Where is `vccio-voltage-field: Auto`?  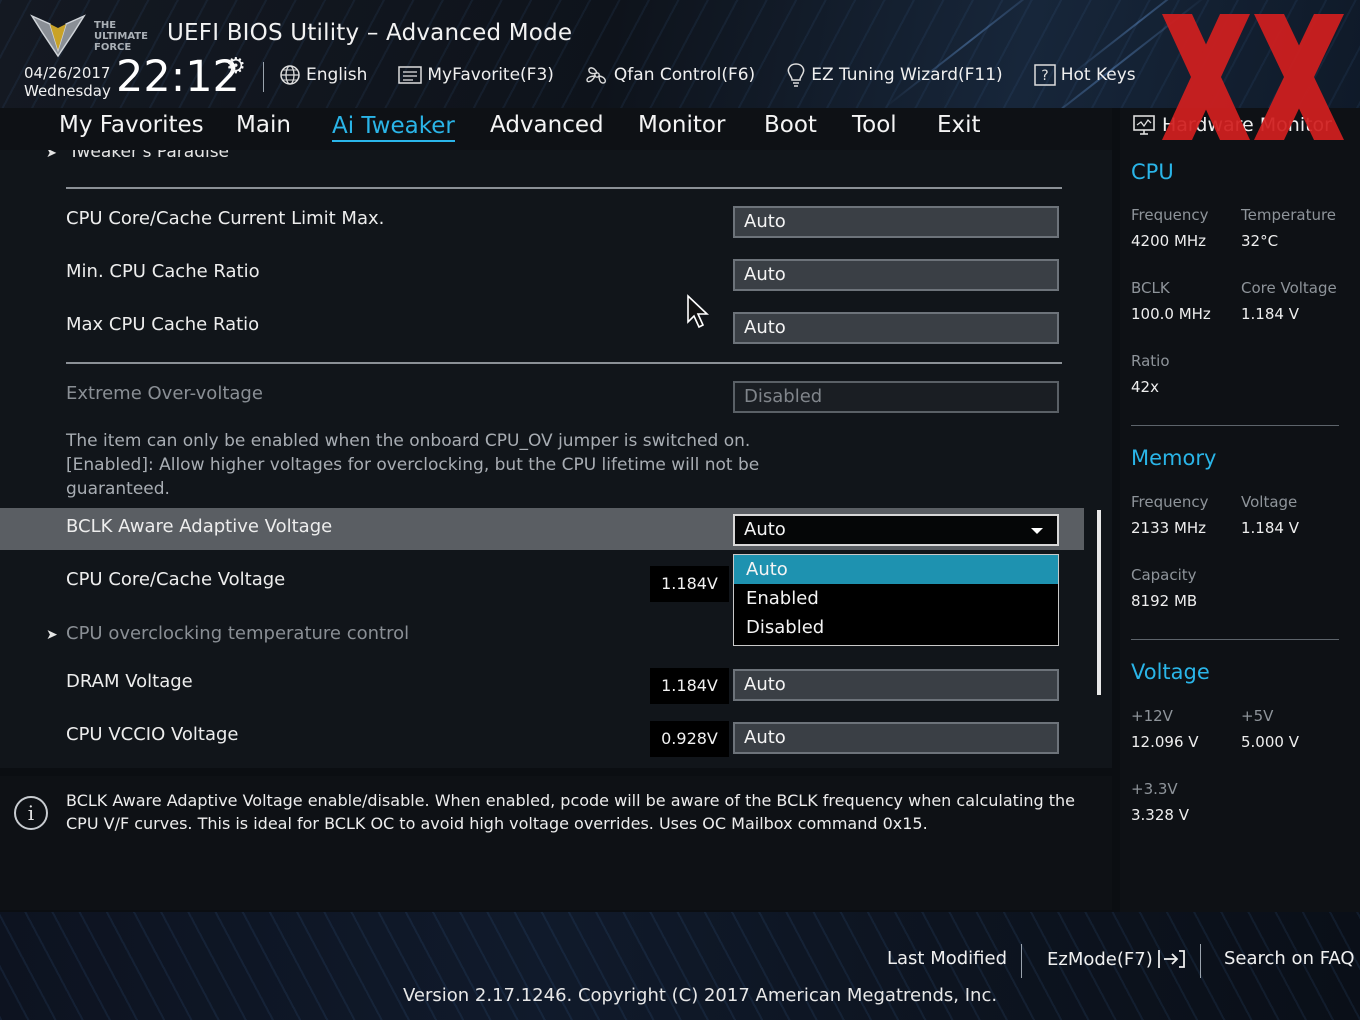 vccio-voltage-field: Auto is located at coordinates (896, 738).